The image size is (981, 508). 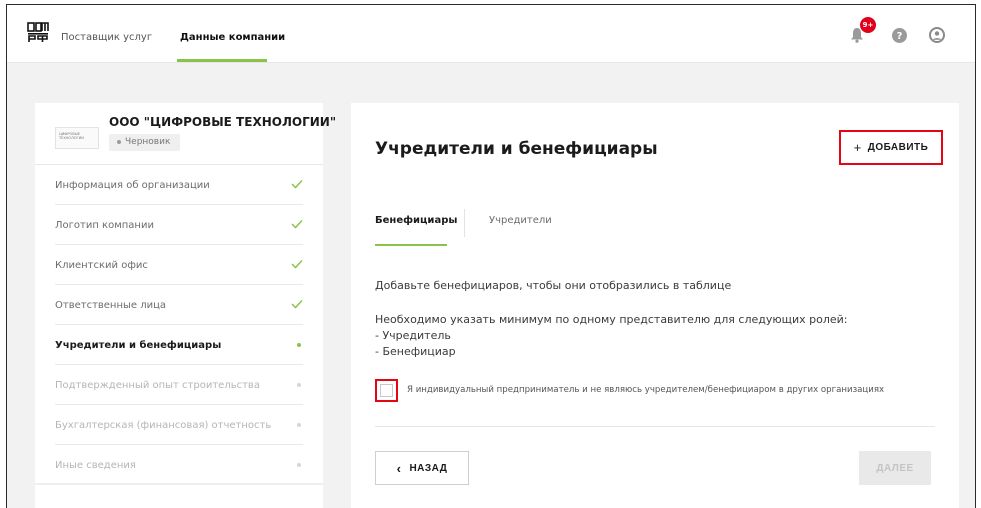 What do you see at coordinates (163, 425) in the screenshot?
I see `sidebar-item-label: Бухгалтерская (финансовая) отчетность` at bounding box center [163, 425].